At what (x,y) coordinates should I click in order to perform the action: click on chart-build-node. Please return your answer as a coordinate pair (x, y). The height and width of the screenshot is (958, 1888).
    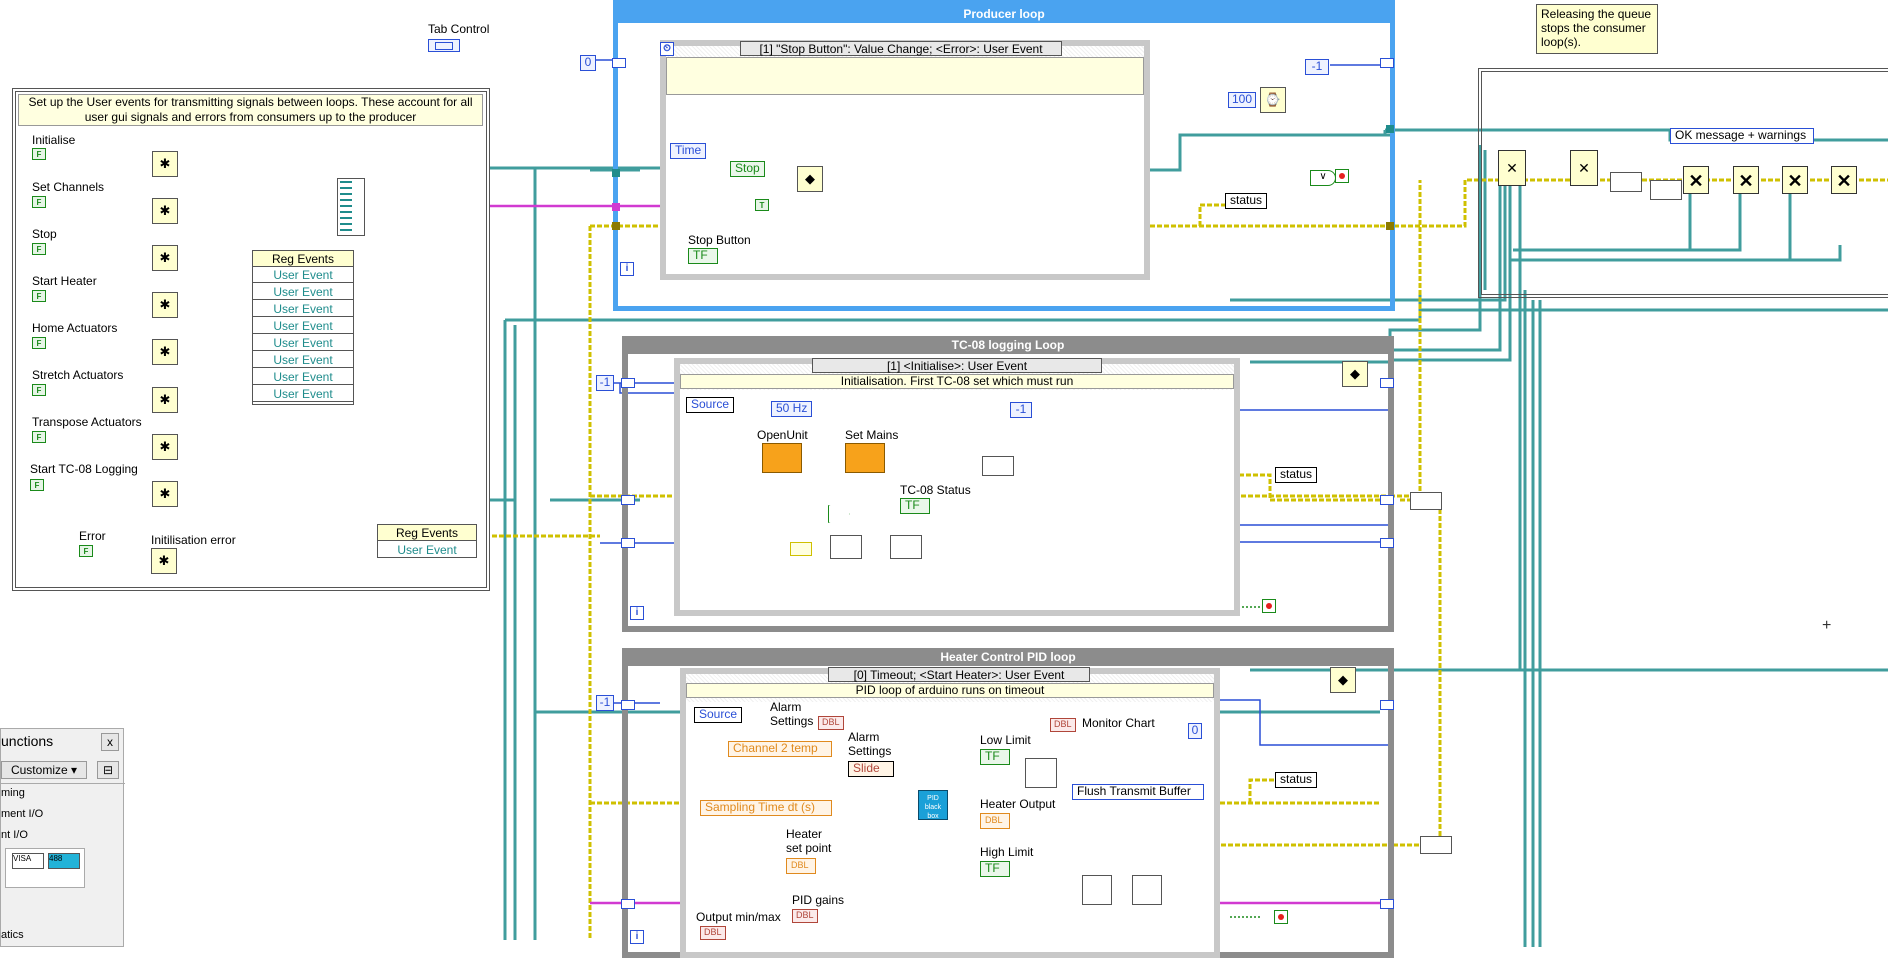
    Looking at the image, I should click on (1041, 773).